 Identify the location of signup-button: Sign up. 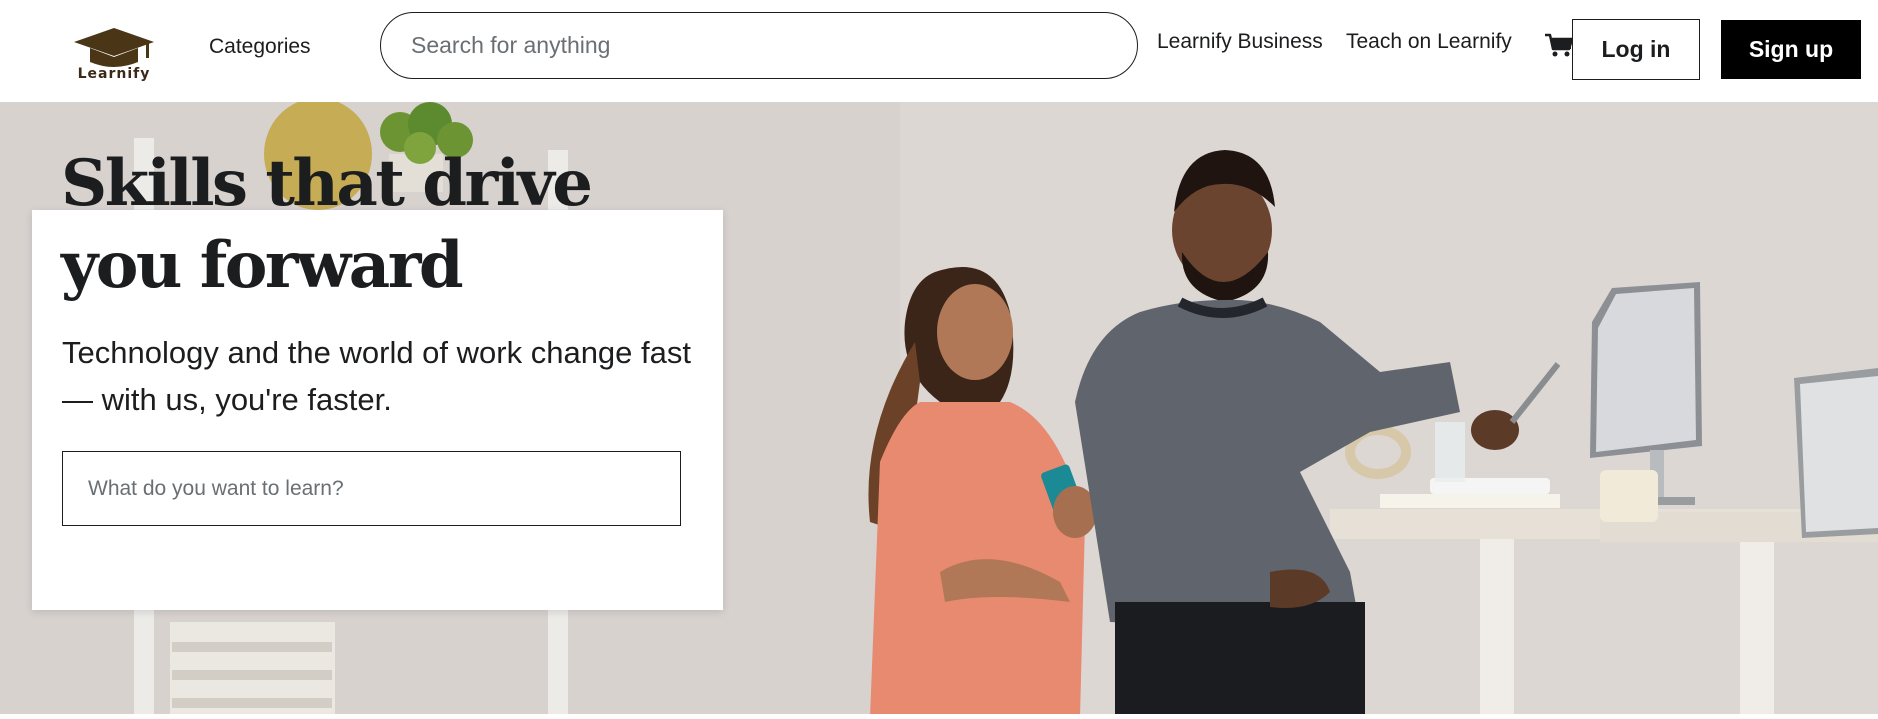
(1791, 49).